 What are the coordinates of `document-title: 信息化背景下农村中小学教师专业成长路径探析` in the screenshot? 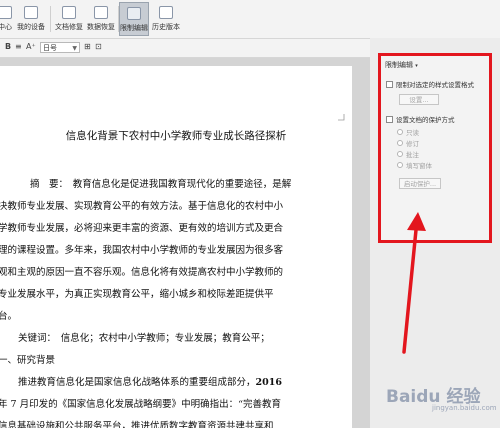 It's located at (176, 136).